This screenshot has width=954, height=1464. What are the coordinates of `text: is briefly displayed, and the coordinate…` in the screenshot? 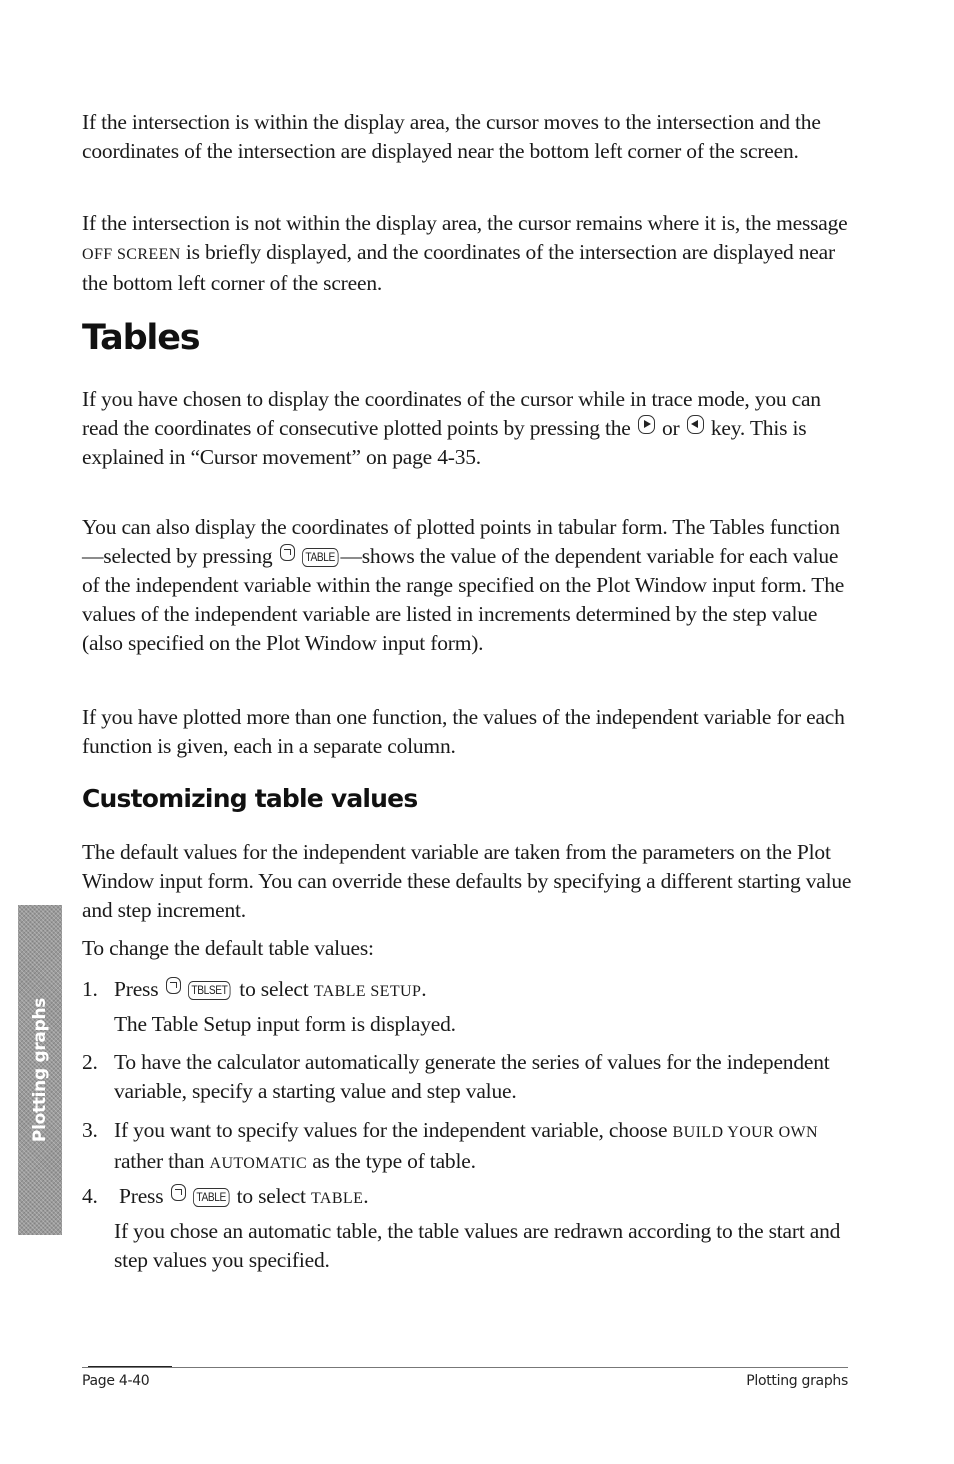 It's located at (458, 267).